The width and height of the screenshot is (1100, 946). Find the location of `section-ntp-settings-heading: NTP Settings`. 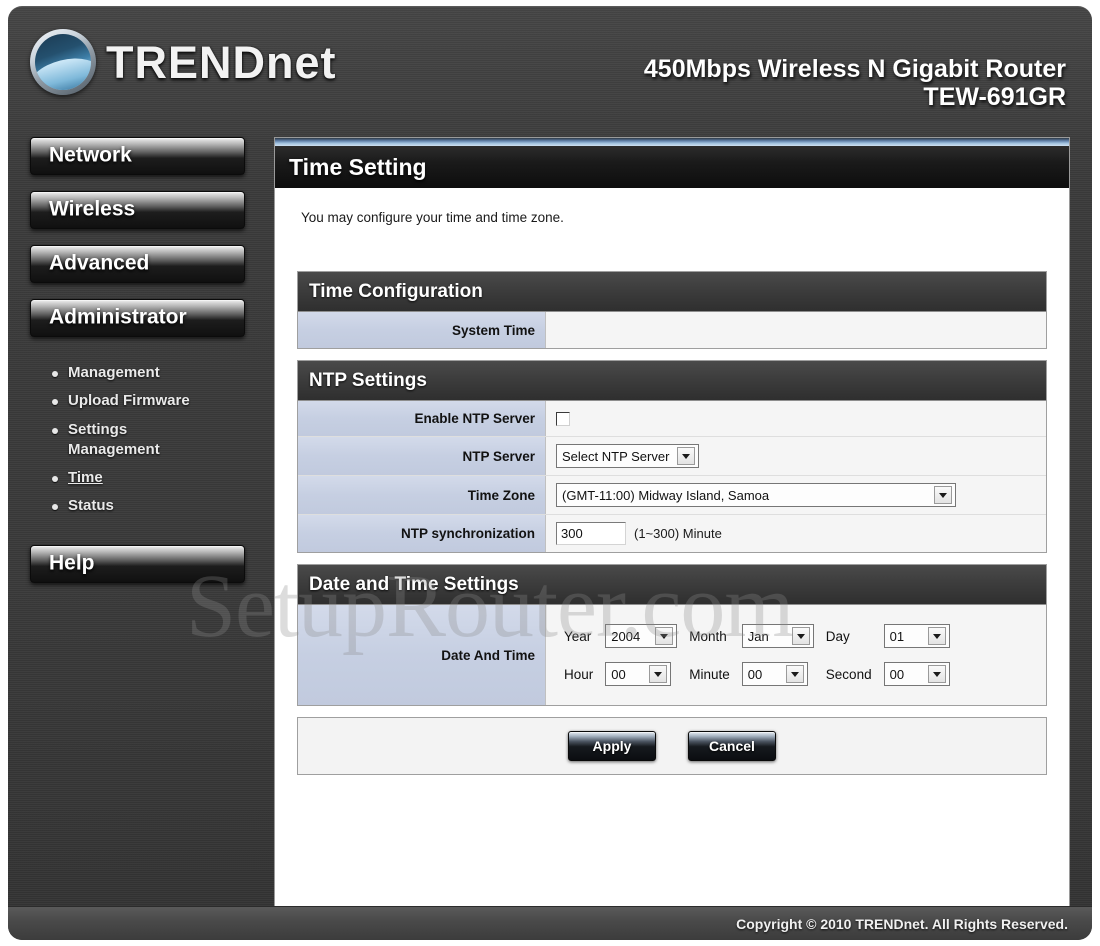

section-ntp-settings-heading: NTP Settings is located at coordinates (368, 380).